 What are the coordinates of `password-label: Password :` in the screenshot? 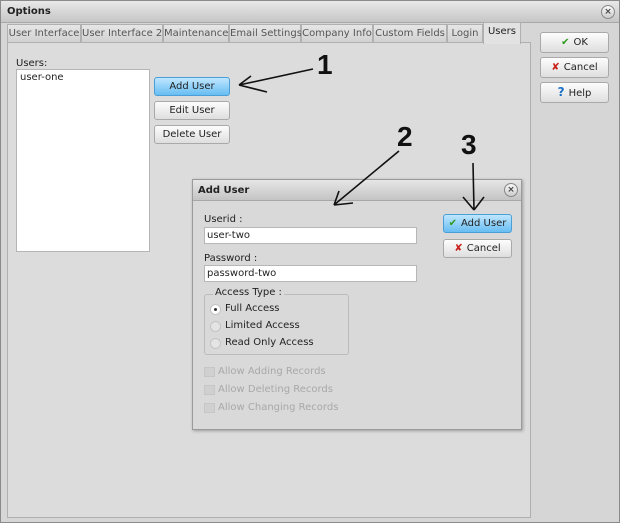 It's located at (231, 258).